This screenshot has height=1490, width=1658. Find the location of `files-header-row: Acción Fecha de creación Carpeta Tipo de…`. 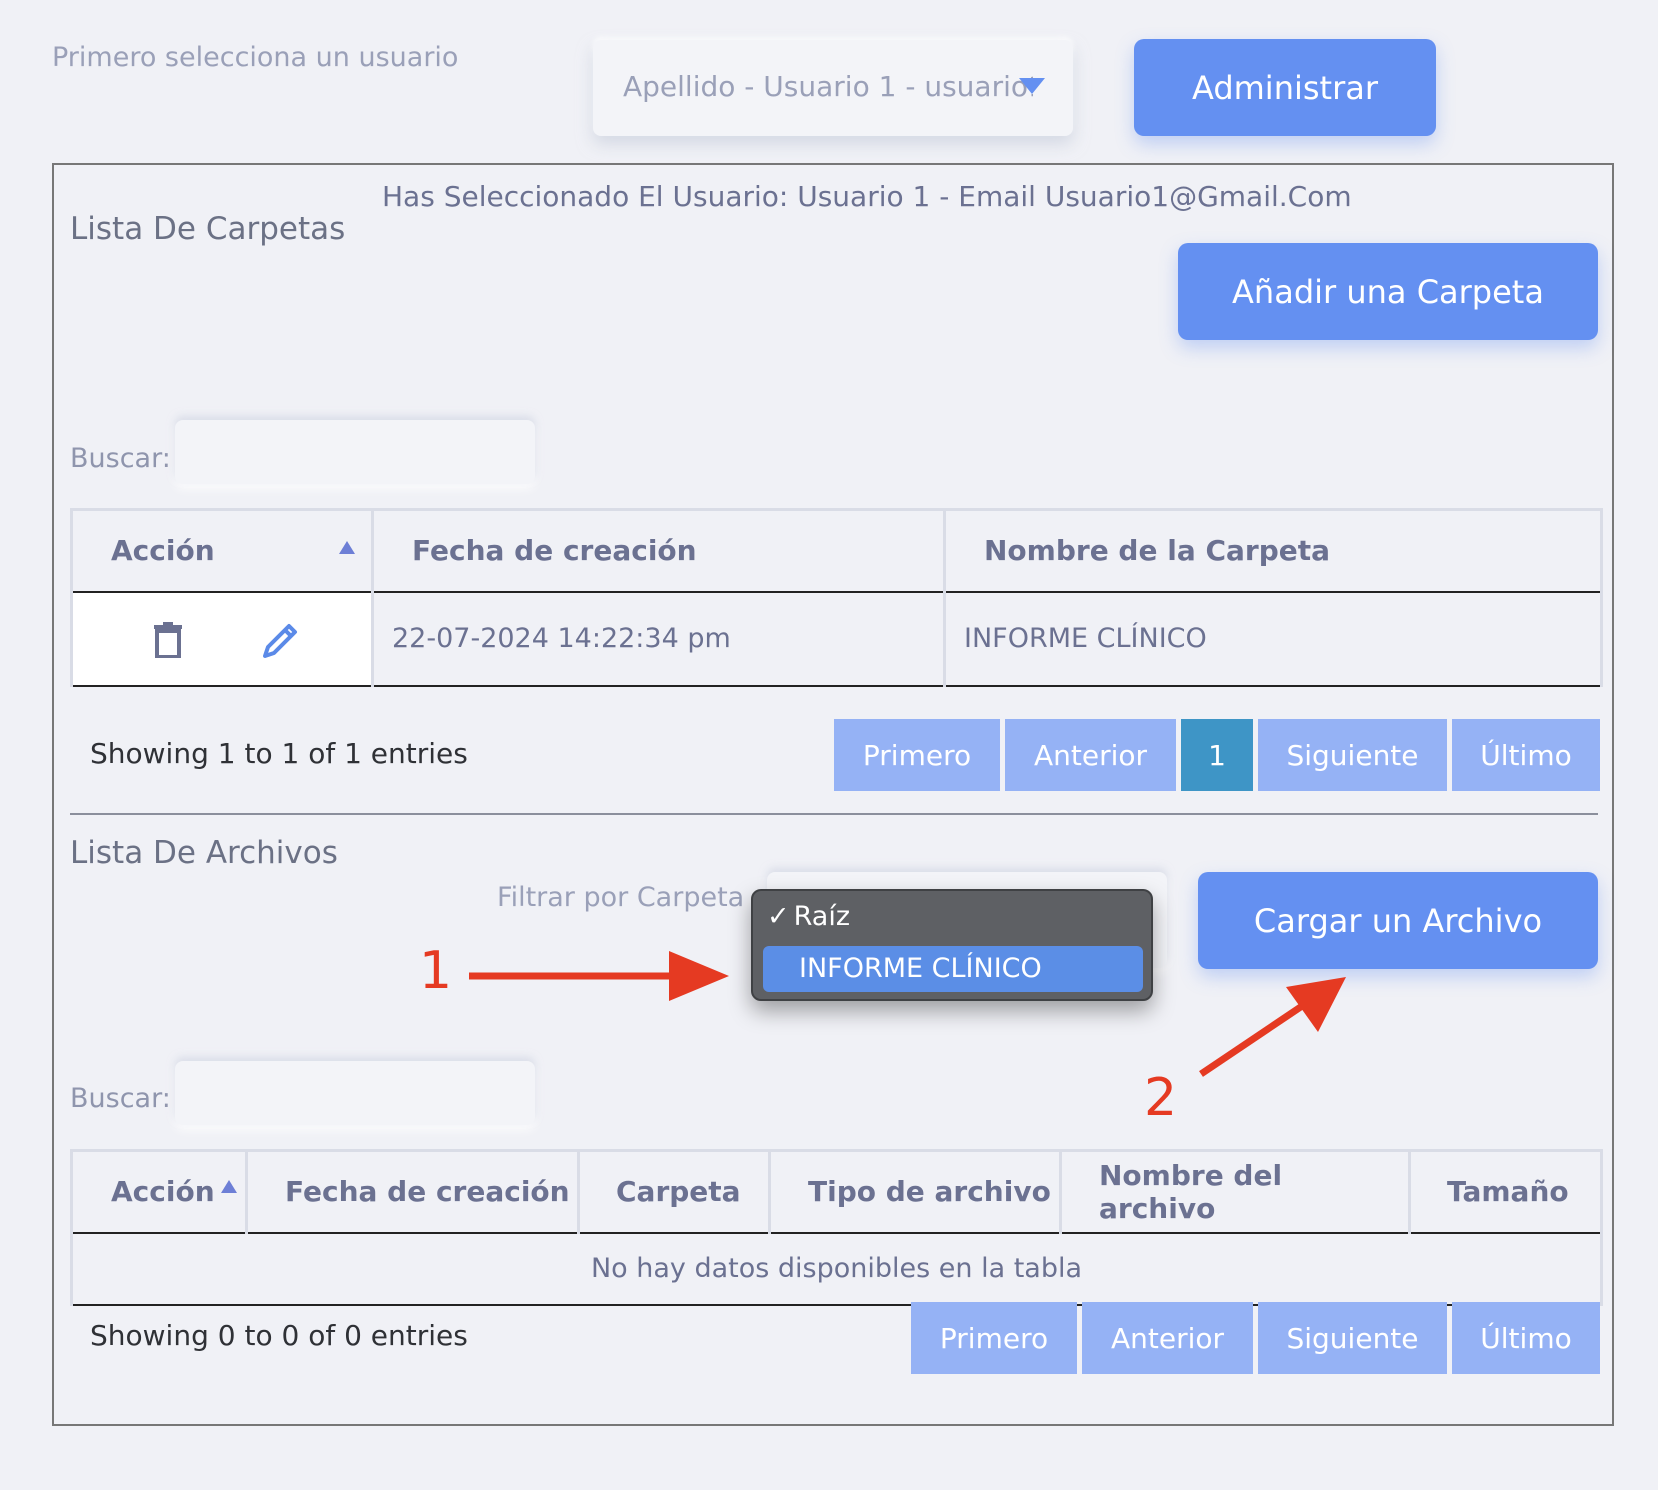

files-header-row: Acción Fecha de creación Carpeta Tipo de… is located at coordinates (836, 1192).